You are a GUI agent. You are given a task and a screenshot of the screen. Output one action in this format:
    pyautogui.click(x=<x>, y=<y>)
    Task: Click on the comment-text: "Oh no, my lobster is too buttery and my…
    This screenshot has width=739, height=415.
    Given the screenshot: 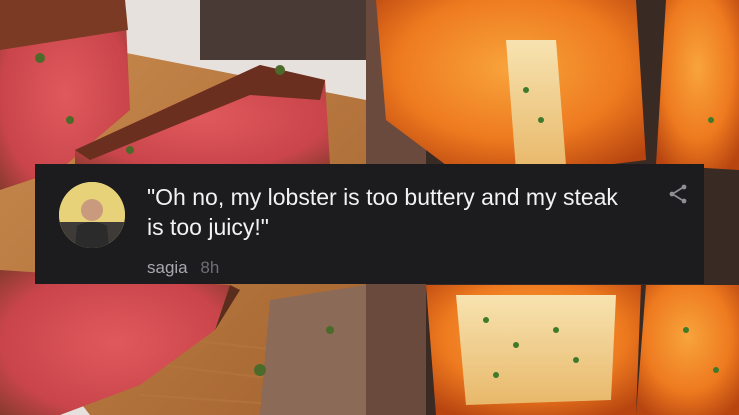 What is the action you would take?
    pyautogui.click(x=382, y=212)
    